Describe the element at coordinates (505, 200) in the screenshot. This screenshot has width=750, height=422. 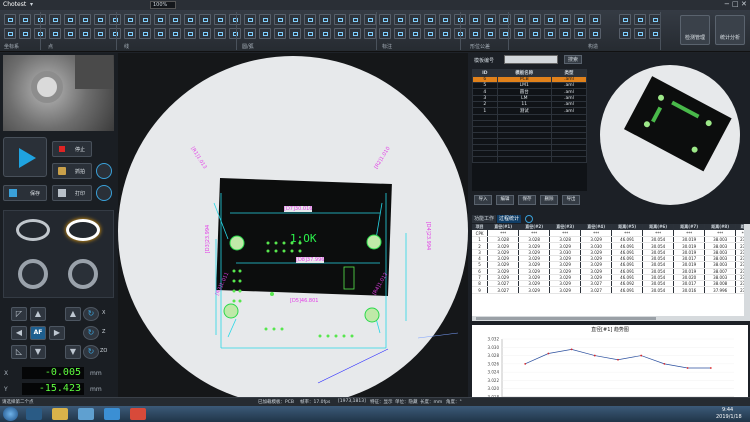
I see `template-edit-button: 编辑` at that location.